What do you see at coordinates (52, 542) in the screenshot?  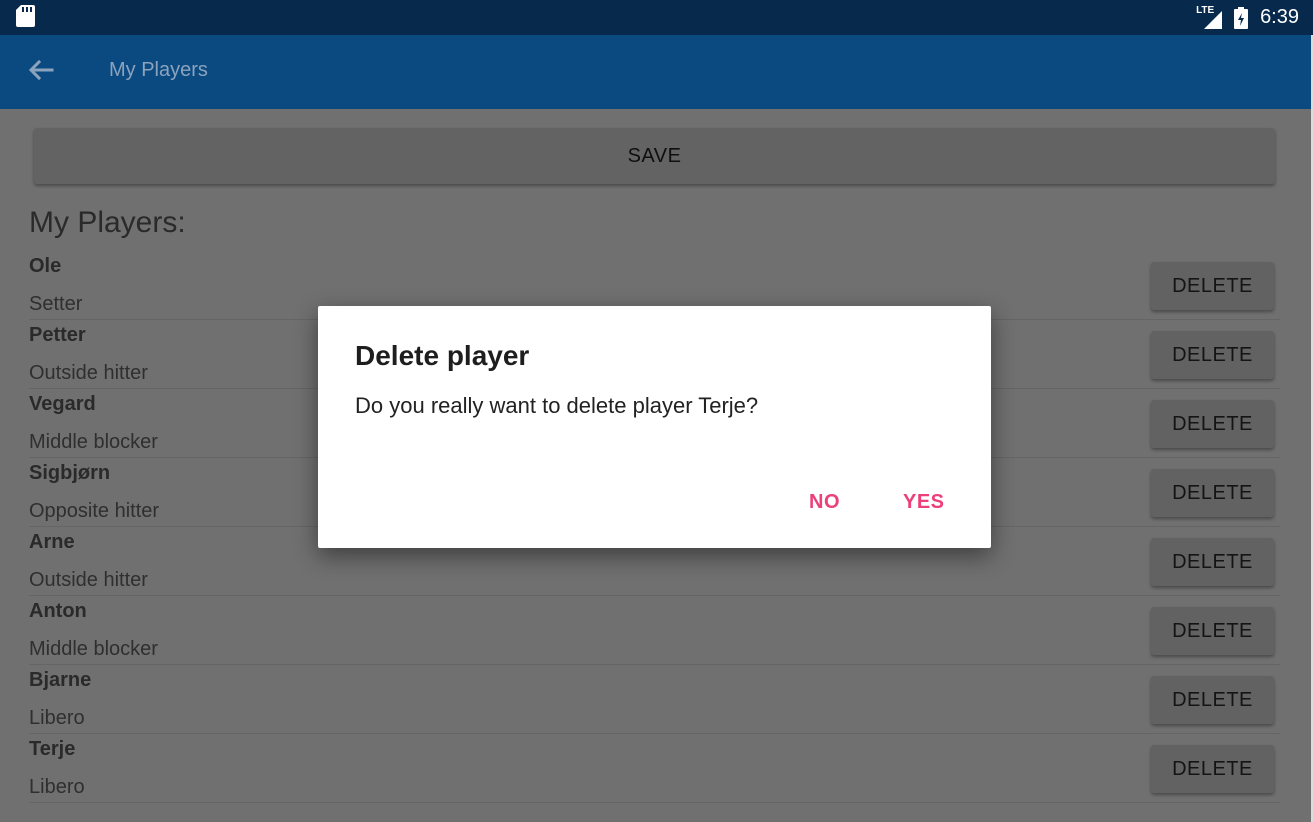 I see `player-name: Arne` at bounding box center [52, 542].